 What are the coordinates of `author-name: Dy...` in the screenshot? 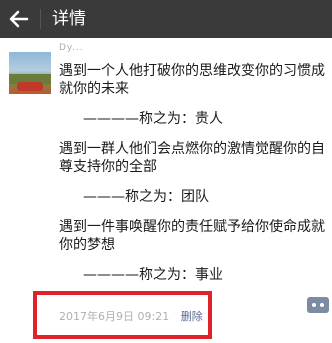 It's located at (71, 48).